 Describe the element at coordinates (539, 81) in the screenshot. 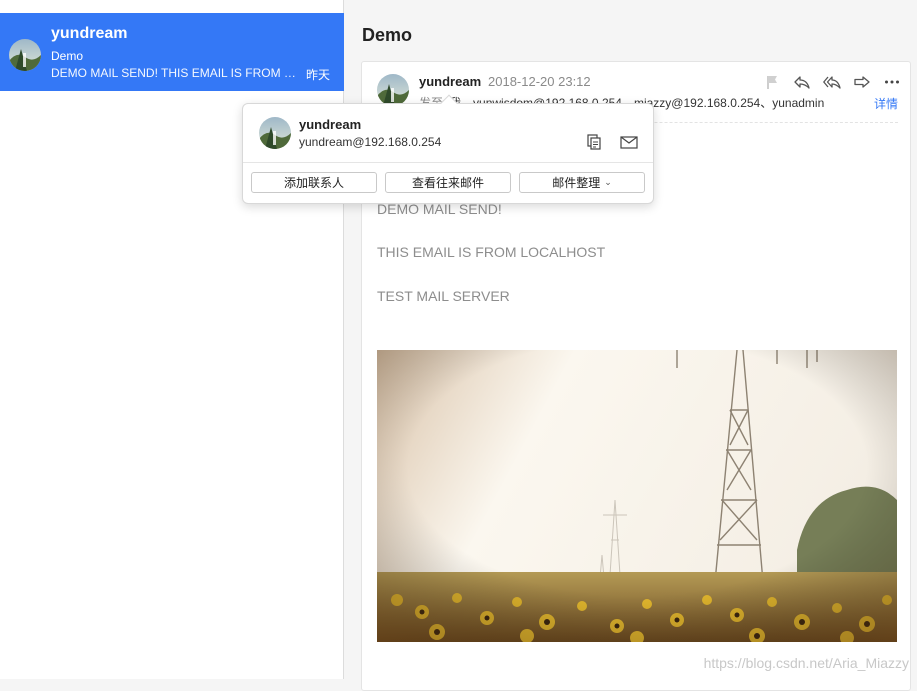

I see `message-date: 2018-12-20 23:12` at that location.